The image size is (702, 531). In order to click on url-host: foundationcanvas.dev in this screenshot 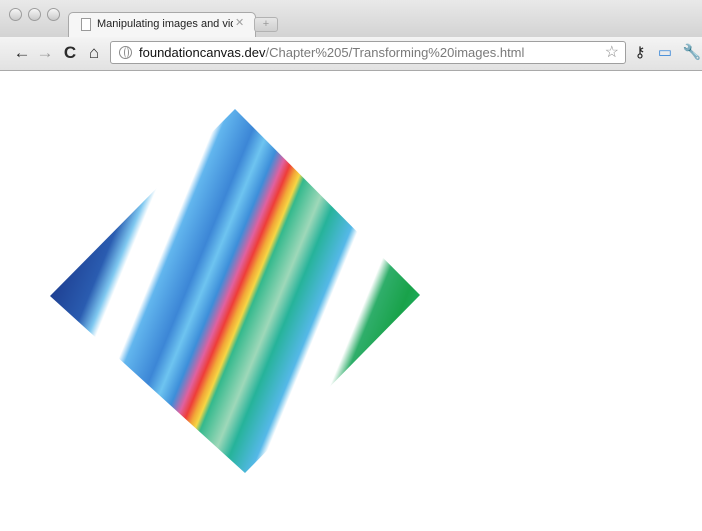, I will do `click(202, 52)`.